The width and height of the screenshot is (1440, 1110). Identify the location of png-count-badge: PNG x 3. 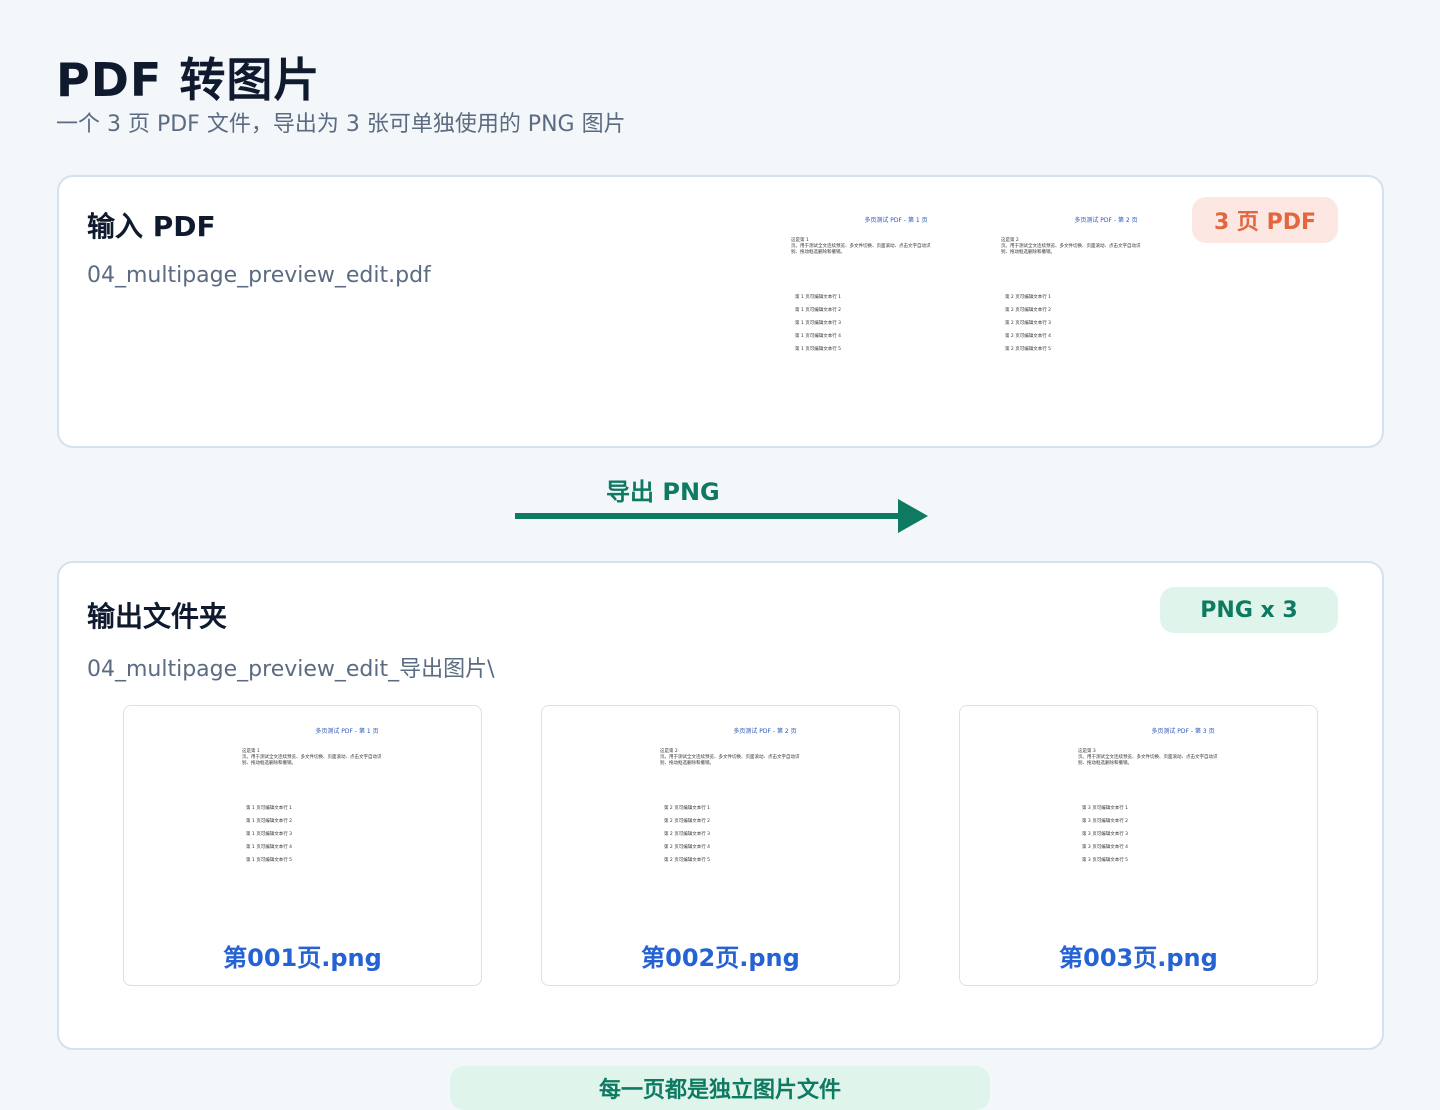
(1249, 610).